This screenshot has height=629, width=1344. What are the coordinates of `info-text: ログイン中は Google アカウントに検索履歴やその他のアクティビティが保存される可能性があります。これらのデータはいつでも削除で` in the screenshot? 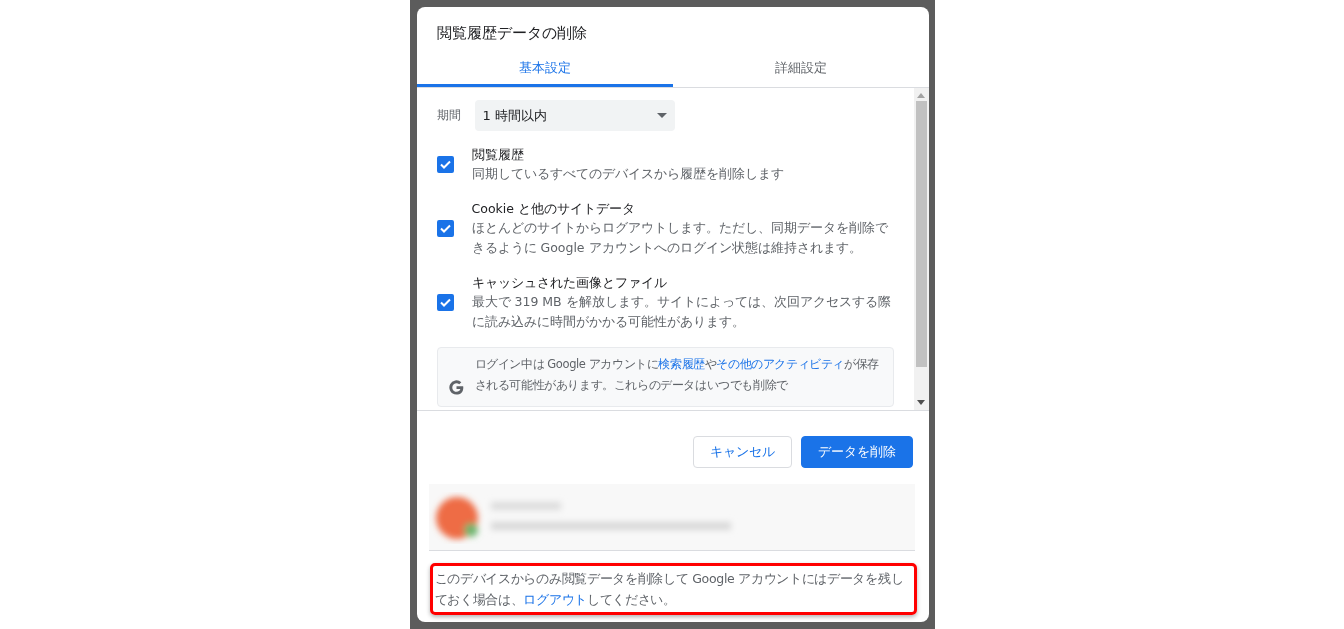 It's located at (677, 375).